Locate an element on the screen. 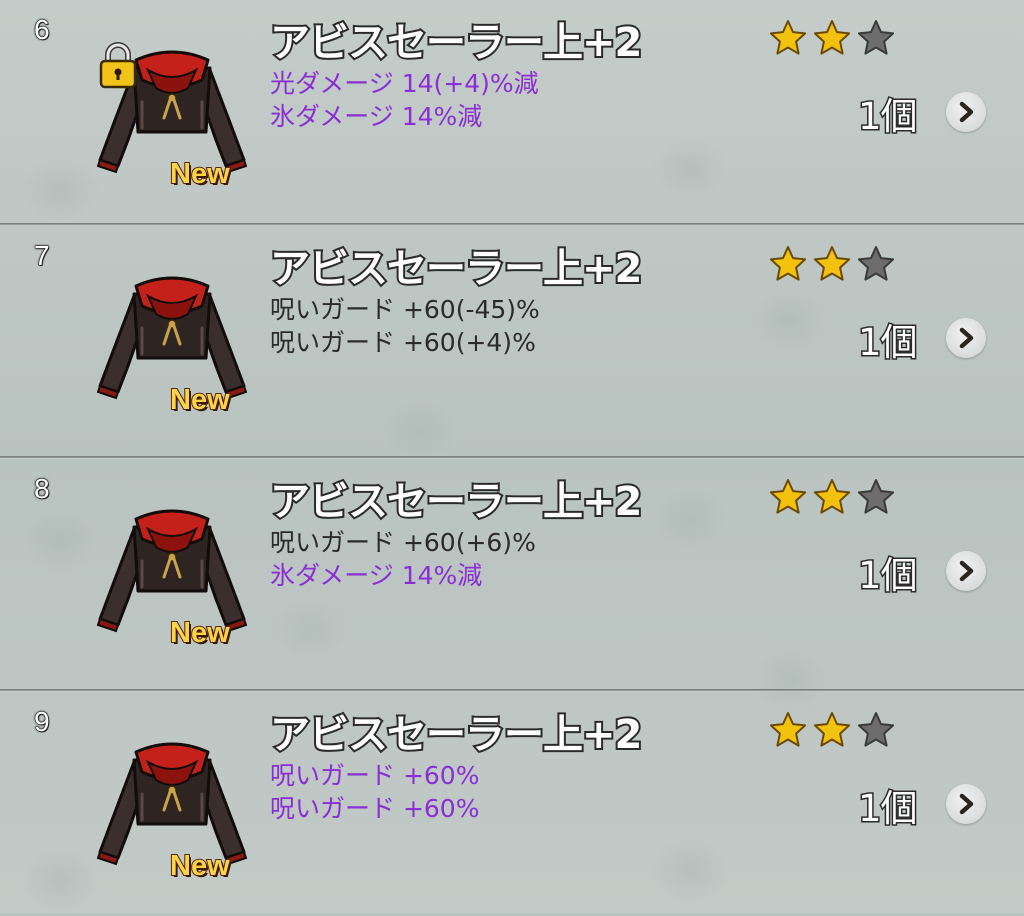 This screenshot has width=1024, height=916. item-index: 6 is located at coordinates (42, 30).